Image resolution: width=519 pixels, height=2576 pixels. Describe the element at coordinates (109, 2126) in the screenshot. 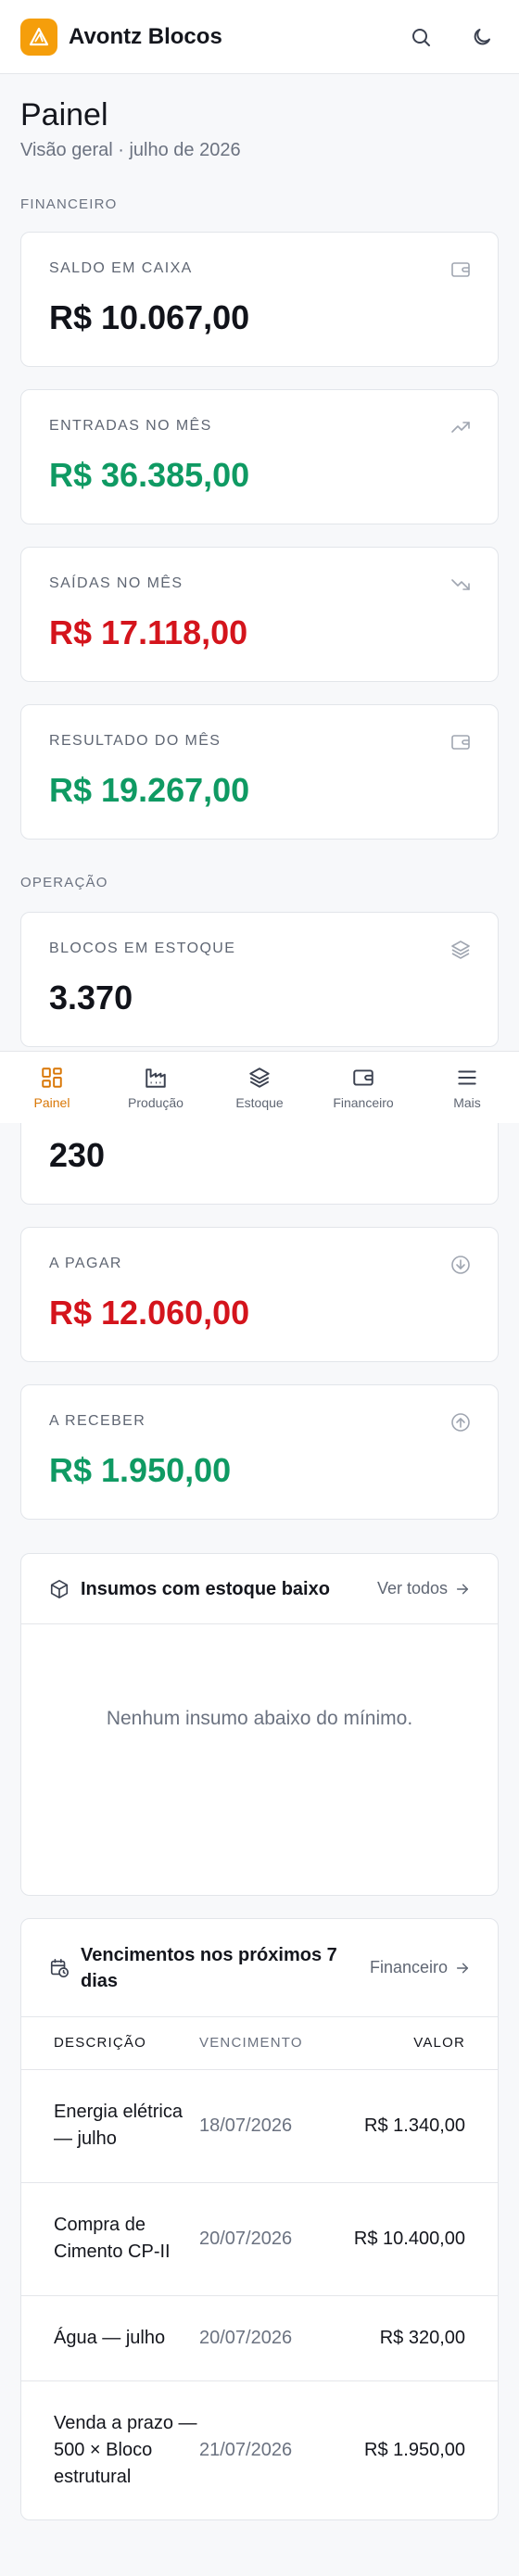

I see `row-description: Energia elétrica — julho` at that location.